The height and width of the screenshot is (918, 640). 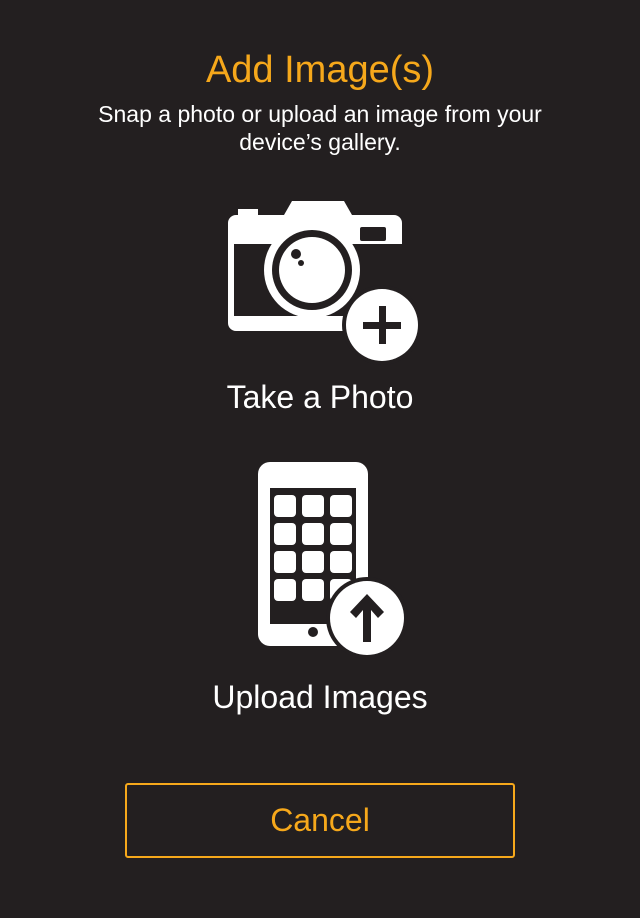 What do you see at coordinates (333, 560) in the screenshot?
I see `phone-upload-icon` at bounding box center [333, 560].